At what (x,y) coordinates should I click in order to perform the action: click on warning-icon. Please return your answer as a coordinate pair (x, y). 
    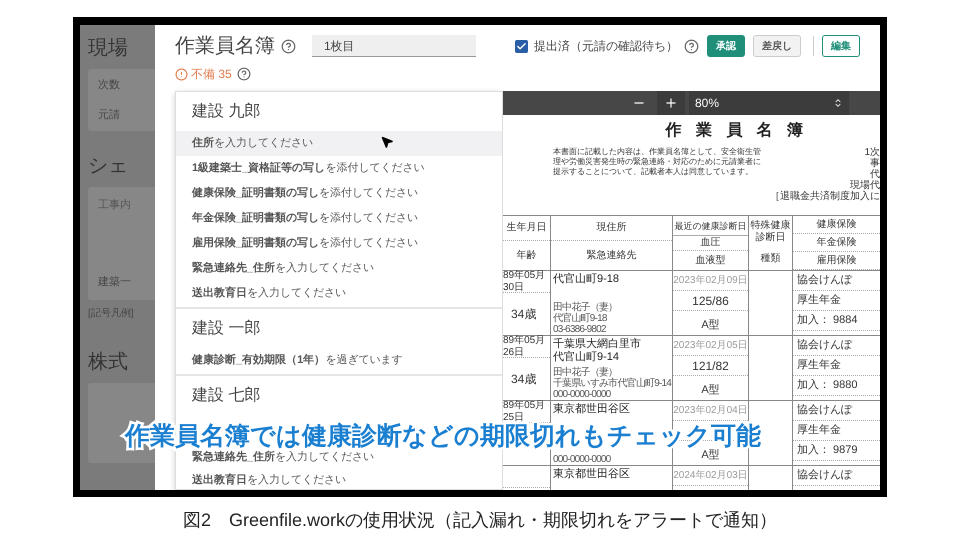
    Looking at the image, I should click on (181, 74).